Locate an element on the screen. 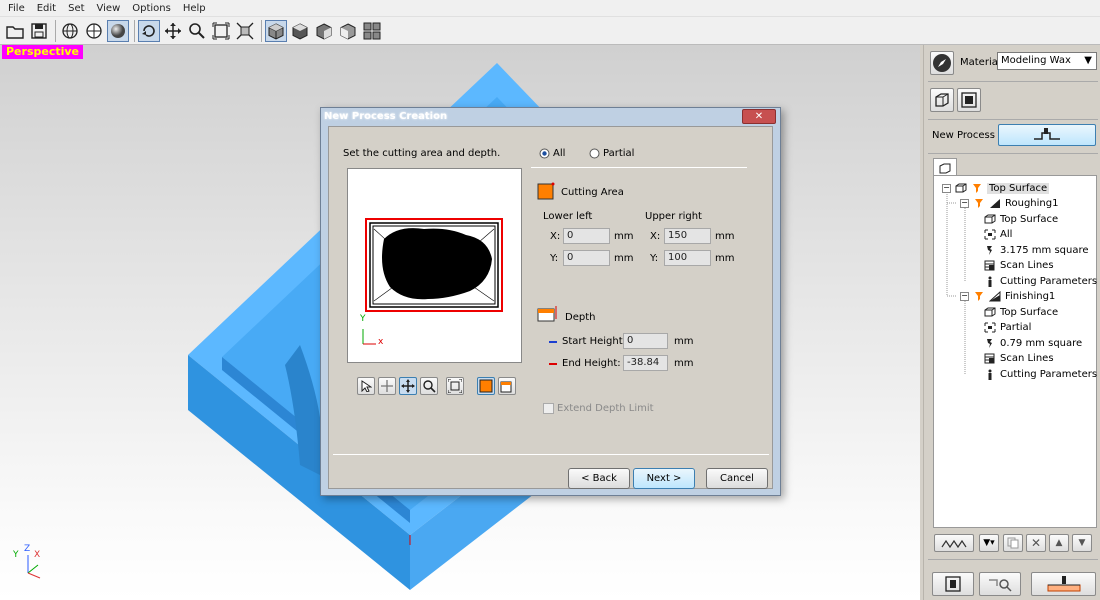 The image size is (1100, 600). material-select: Modeling Wax ▼ is located at coordinates (1047, 61).